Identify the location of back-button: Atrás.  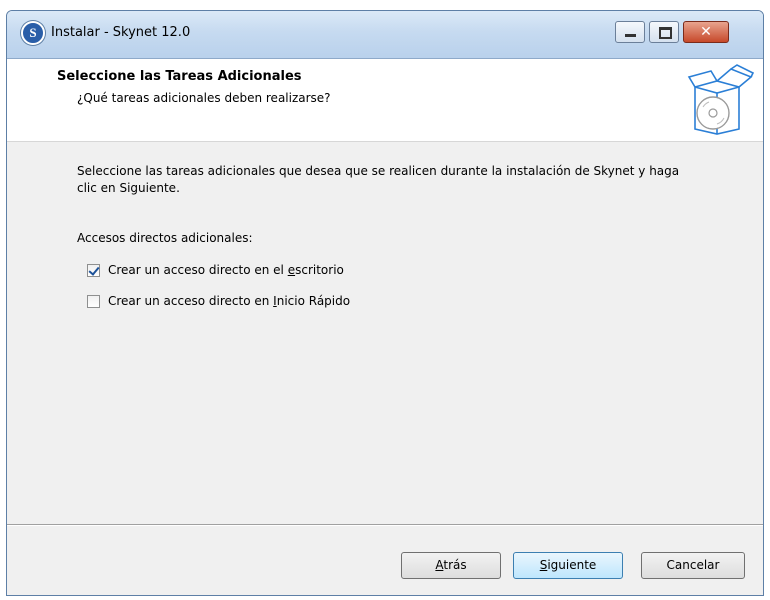
(451, 565).